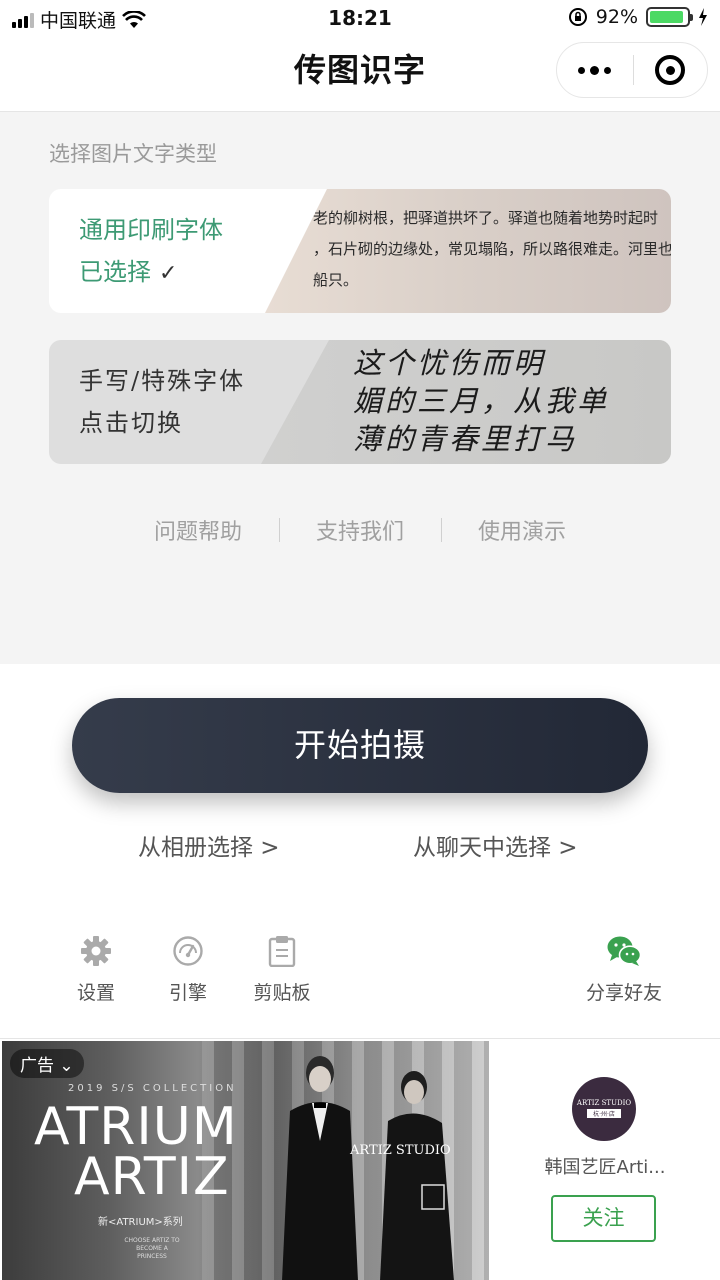 This screenshot has width=720, height=1280. Describe the element at coordinates (623, 993) in the screenshot. I see `share-label: 分享好友` at that location.